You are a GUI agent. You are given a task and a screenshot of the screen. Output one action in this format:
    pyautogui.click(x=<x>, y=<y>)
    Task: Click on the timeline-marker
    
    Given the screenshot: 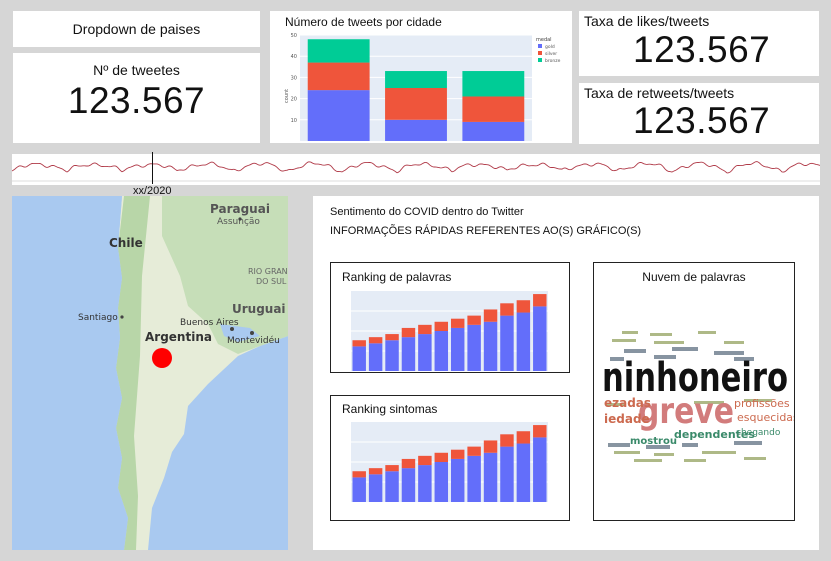 What is the action you would take?
    pyautogui.click(x=152, y=168)
    